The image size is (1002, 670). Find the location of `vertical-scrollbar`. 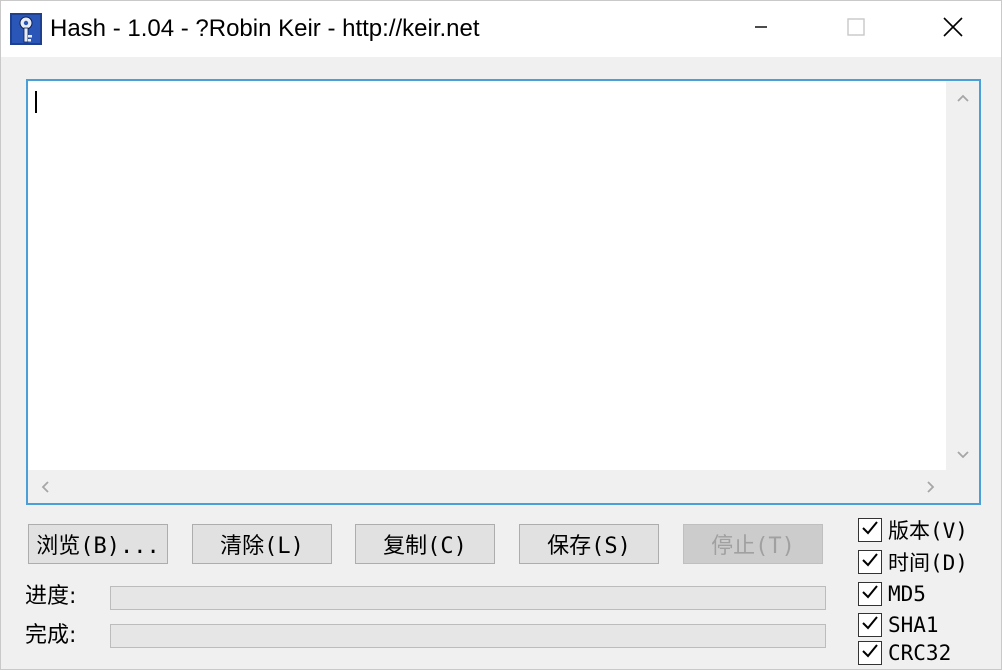

vertical-scrollbar is located at coordinates (962, 276).